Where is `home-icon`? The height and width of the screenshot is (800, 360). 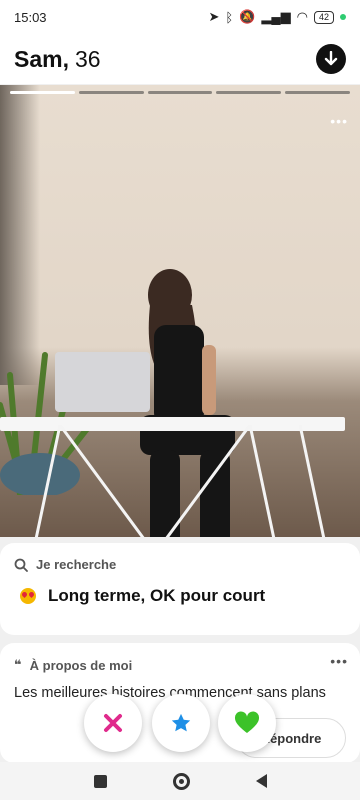 home-icon is located at coordinates (181, 781).